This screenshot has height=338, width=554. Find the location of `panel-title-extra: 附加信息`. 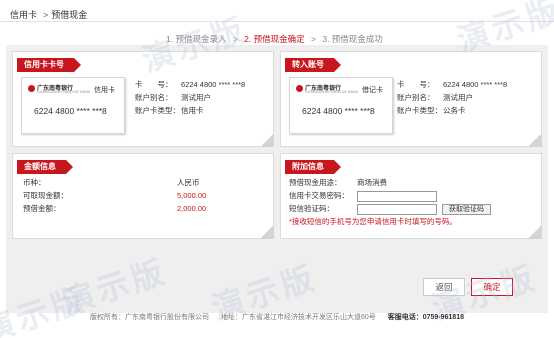

panel-title-extra: 附加信息 is located at coordinates (313, 167).